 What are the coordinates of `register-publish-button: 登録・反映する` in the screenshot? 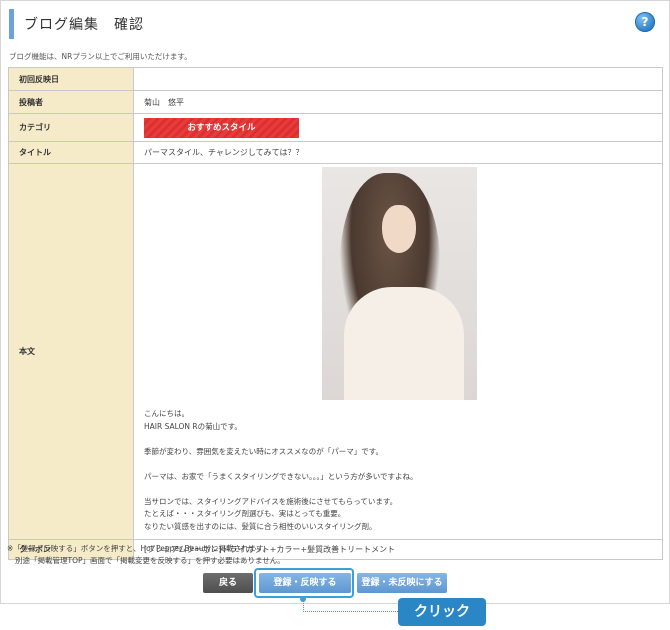 It's located at (305, 583).